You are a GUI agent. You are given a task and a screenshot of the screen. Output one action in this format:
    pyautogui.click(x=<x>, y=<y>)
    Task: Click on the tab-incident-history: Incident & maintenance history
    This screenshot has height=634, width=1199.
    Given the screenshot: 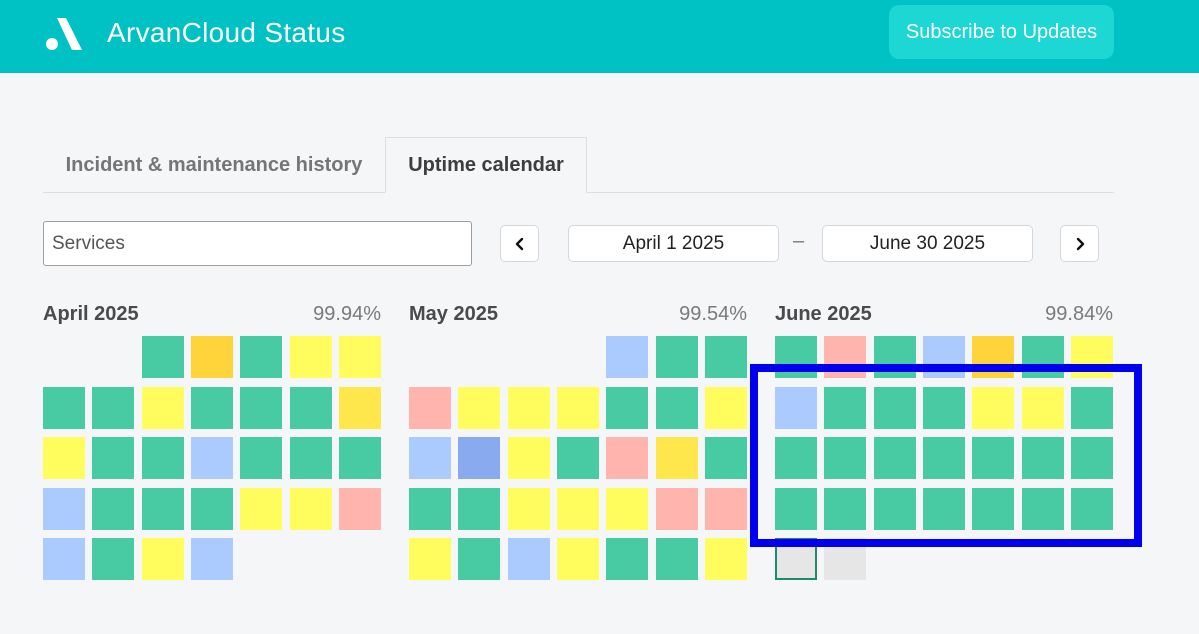 What is the action you would take?
    pyautogui.click(x=214, y=165)
    